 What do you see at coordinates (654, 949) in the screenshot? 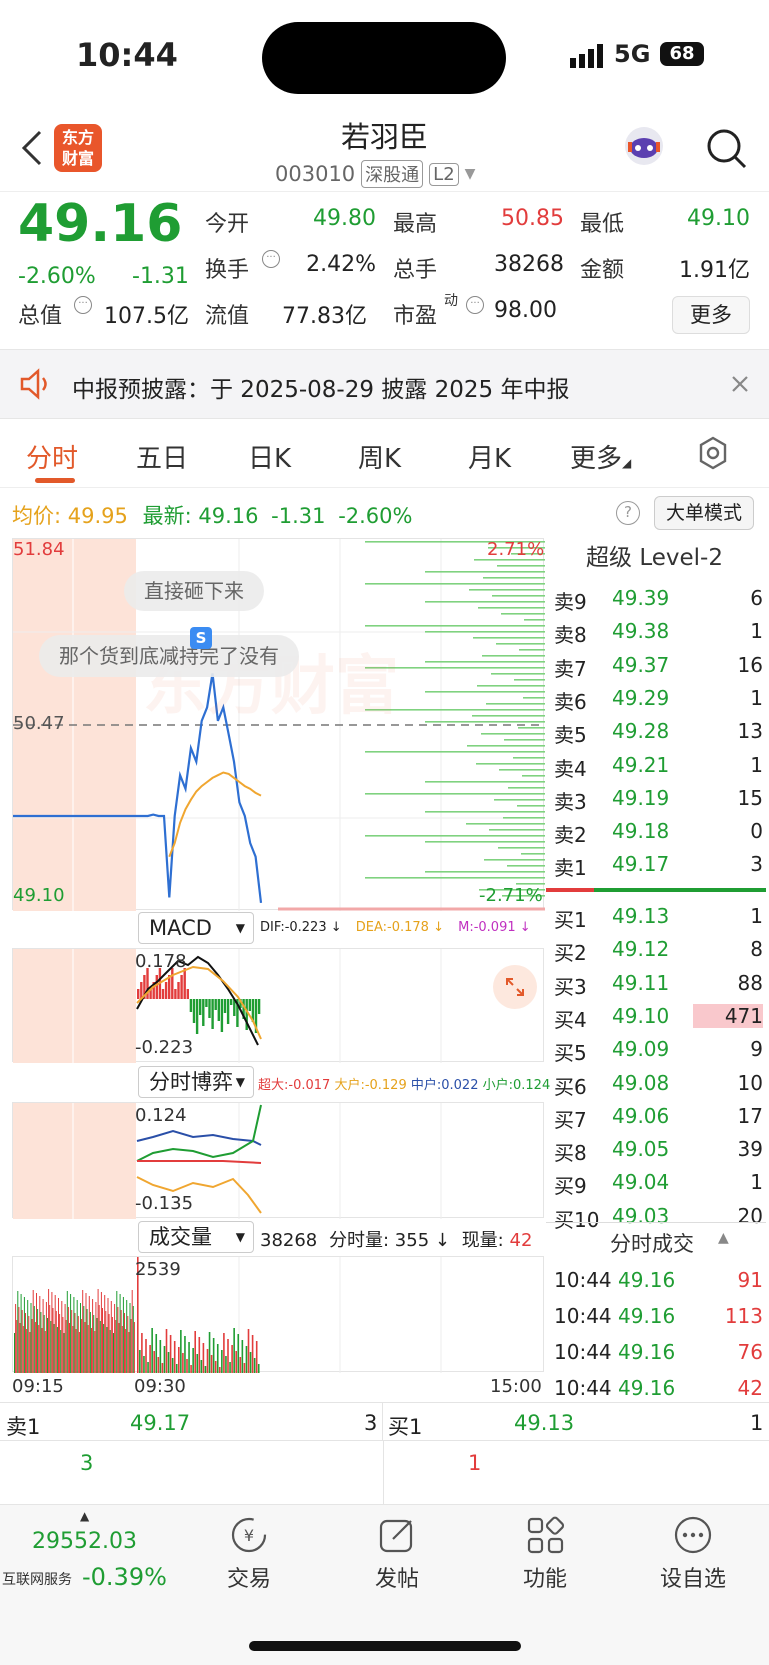
I see `buy-order-row: 买2 49.12 8` at bounding box center [654, 949].